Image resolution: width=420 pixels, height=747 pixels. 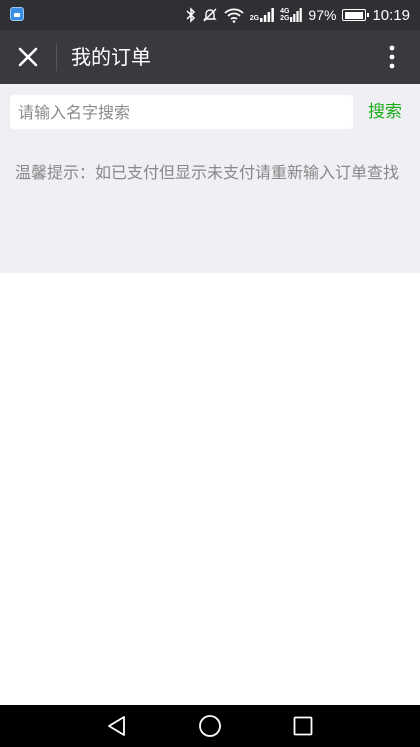 I want to click on status-bar: 2G 4G 2G 97% 10:19, so click(x=210, y=15).